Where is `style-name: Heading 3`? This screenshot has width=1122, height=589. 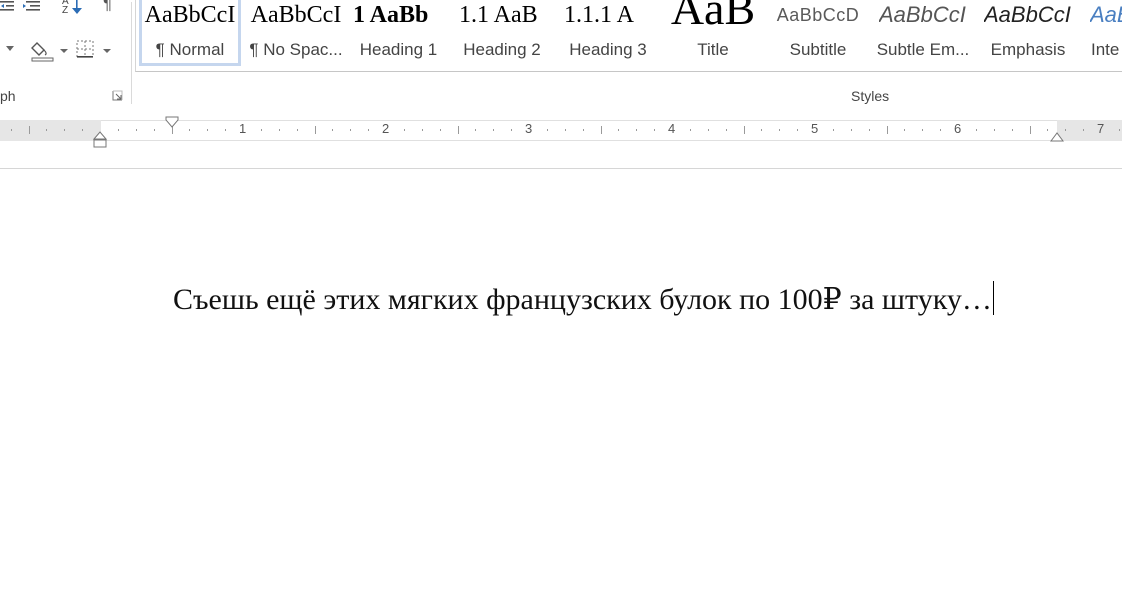 style-name: Heading 3 is located at coordinates (608, 49).